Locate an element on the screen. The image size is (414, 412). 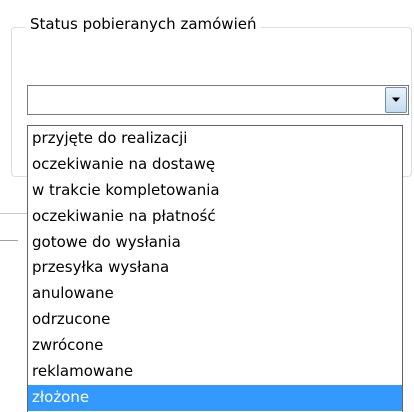
groupbox-legend: Status pobieranych zamówień is located at coordinates (143, 24).